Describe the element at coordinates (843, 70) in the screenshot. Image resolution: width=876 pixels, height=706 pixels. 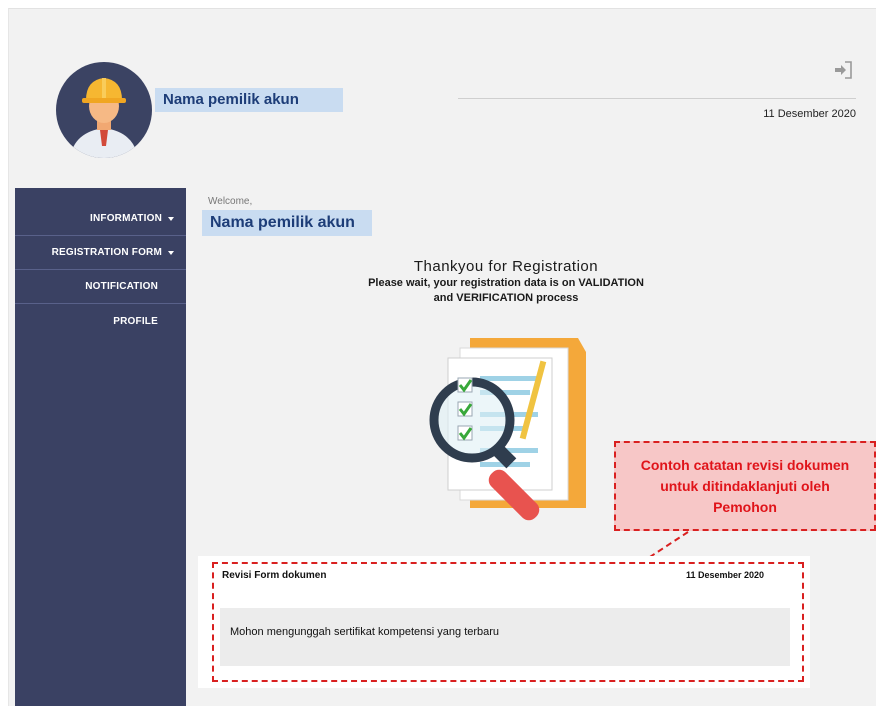
I see `logout-icon` at that location.